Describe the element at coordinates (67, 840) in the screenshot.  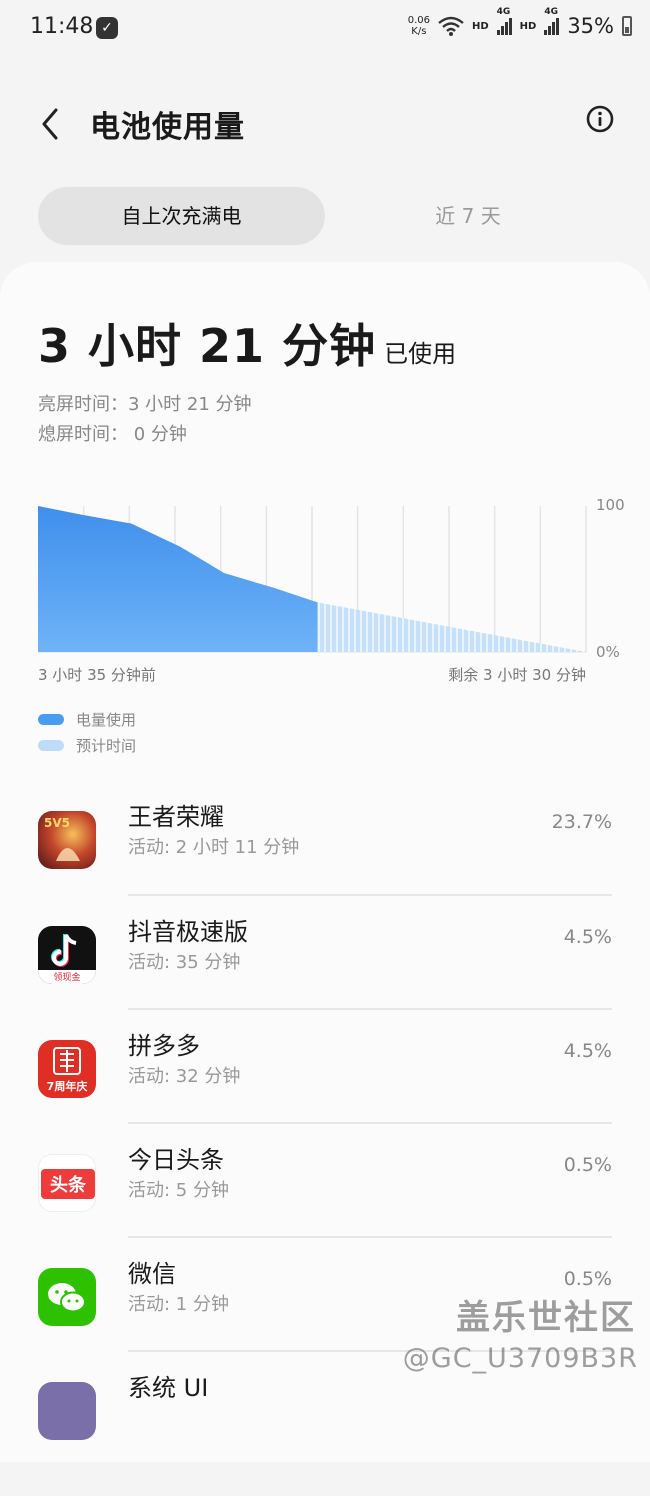
I see `honor-of-kings-icon: 5V5` at that location.